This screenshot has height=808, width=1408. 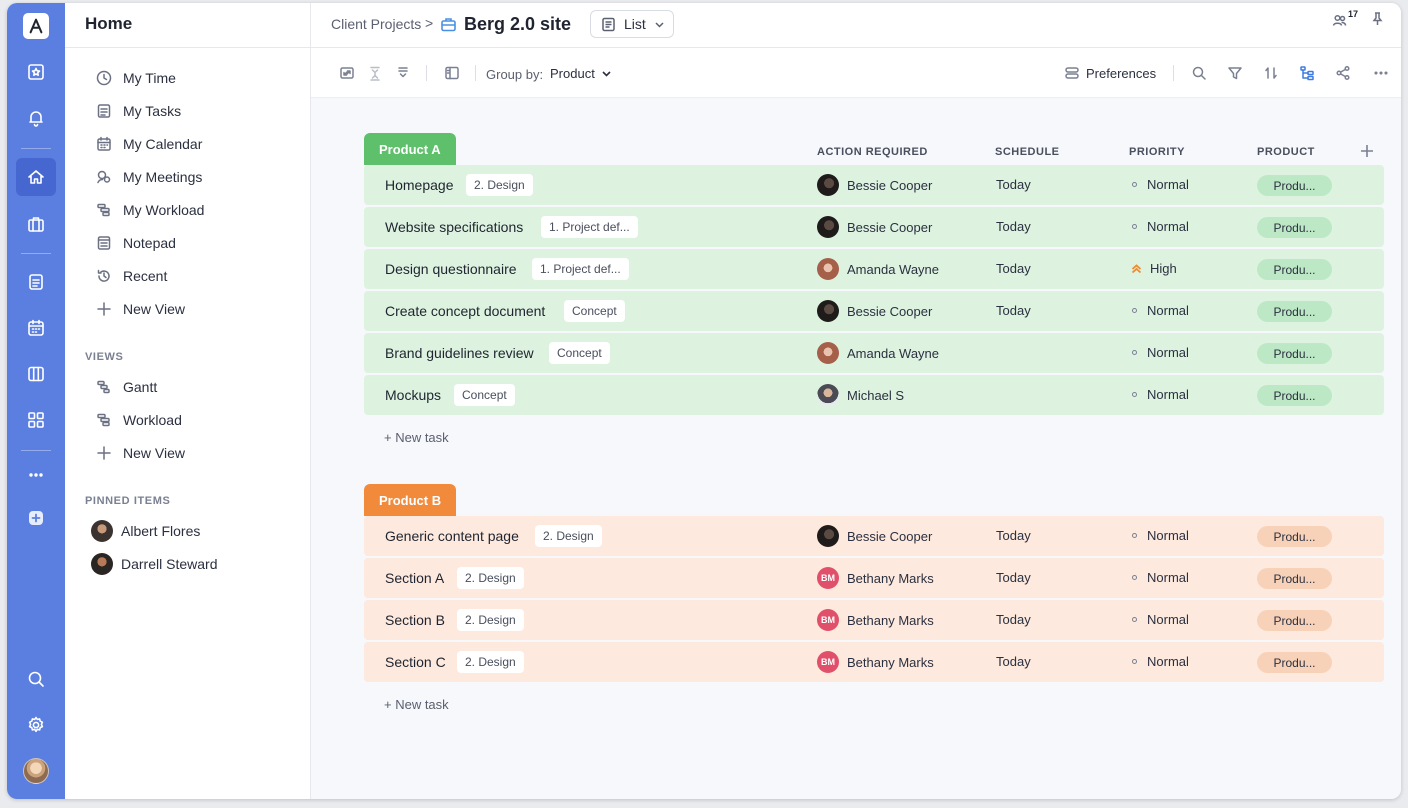 I want to click on column-header-schedule: SCHEDULE, so click(x=1027, y=152).